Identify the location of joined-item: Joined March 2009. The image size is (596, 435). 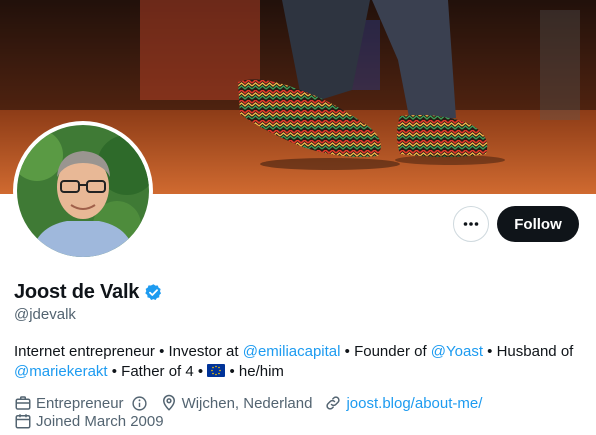
(89, 421).